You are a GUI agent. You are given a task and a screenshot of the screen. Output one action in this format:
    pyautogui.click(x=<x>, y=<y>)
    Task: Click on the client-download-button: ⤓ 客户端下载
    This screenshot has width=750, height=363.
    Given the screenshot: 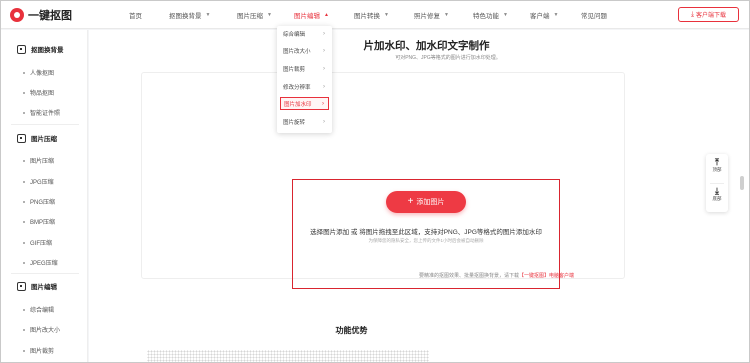 What is the action you would take?
    pyautogui.click(x=708, y=14)
    